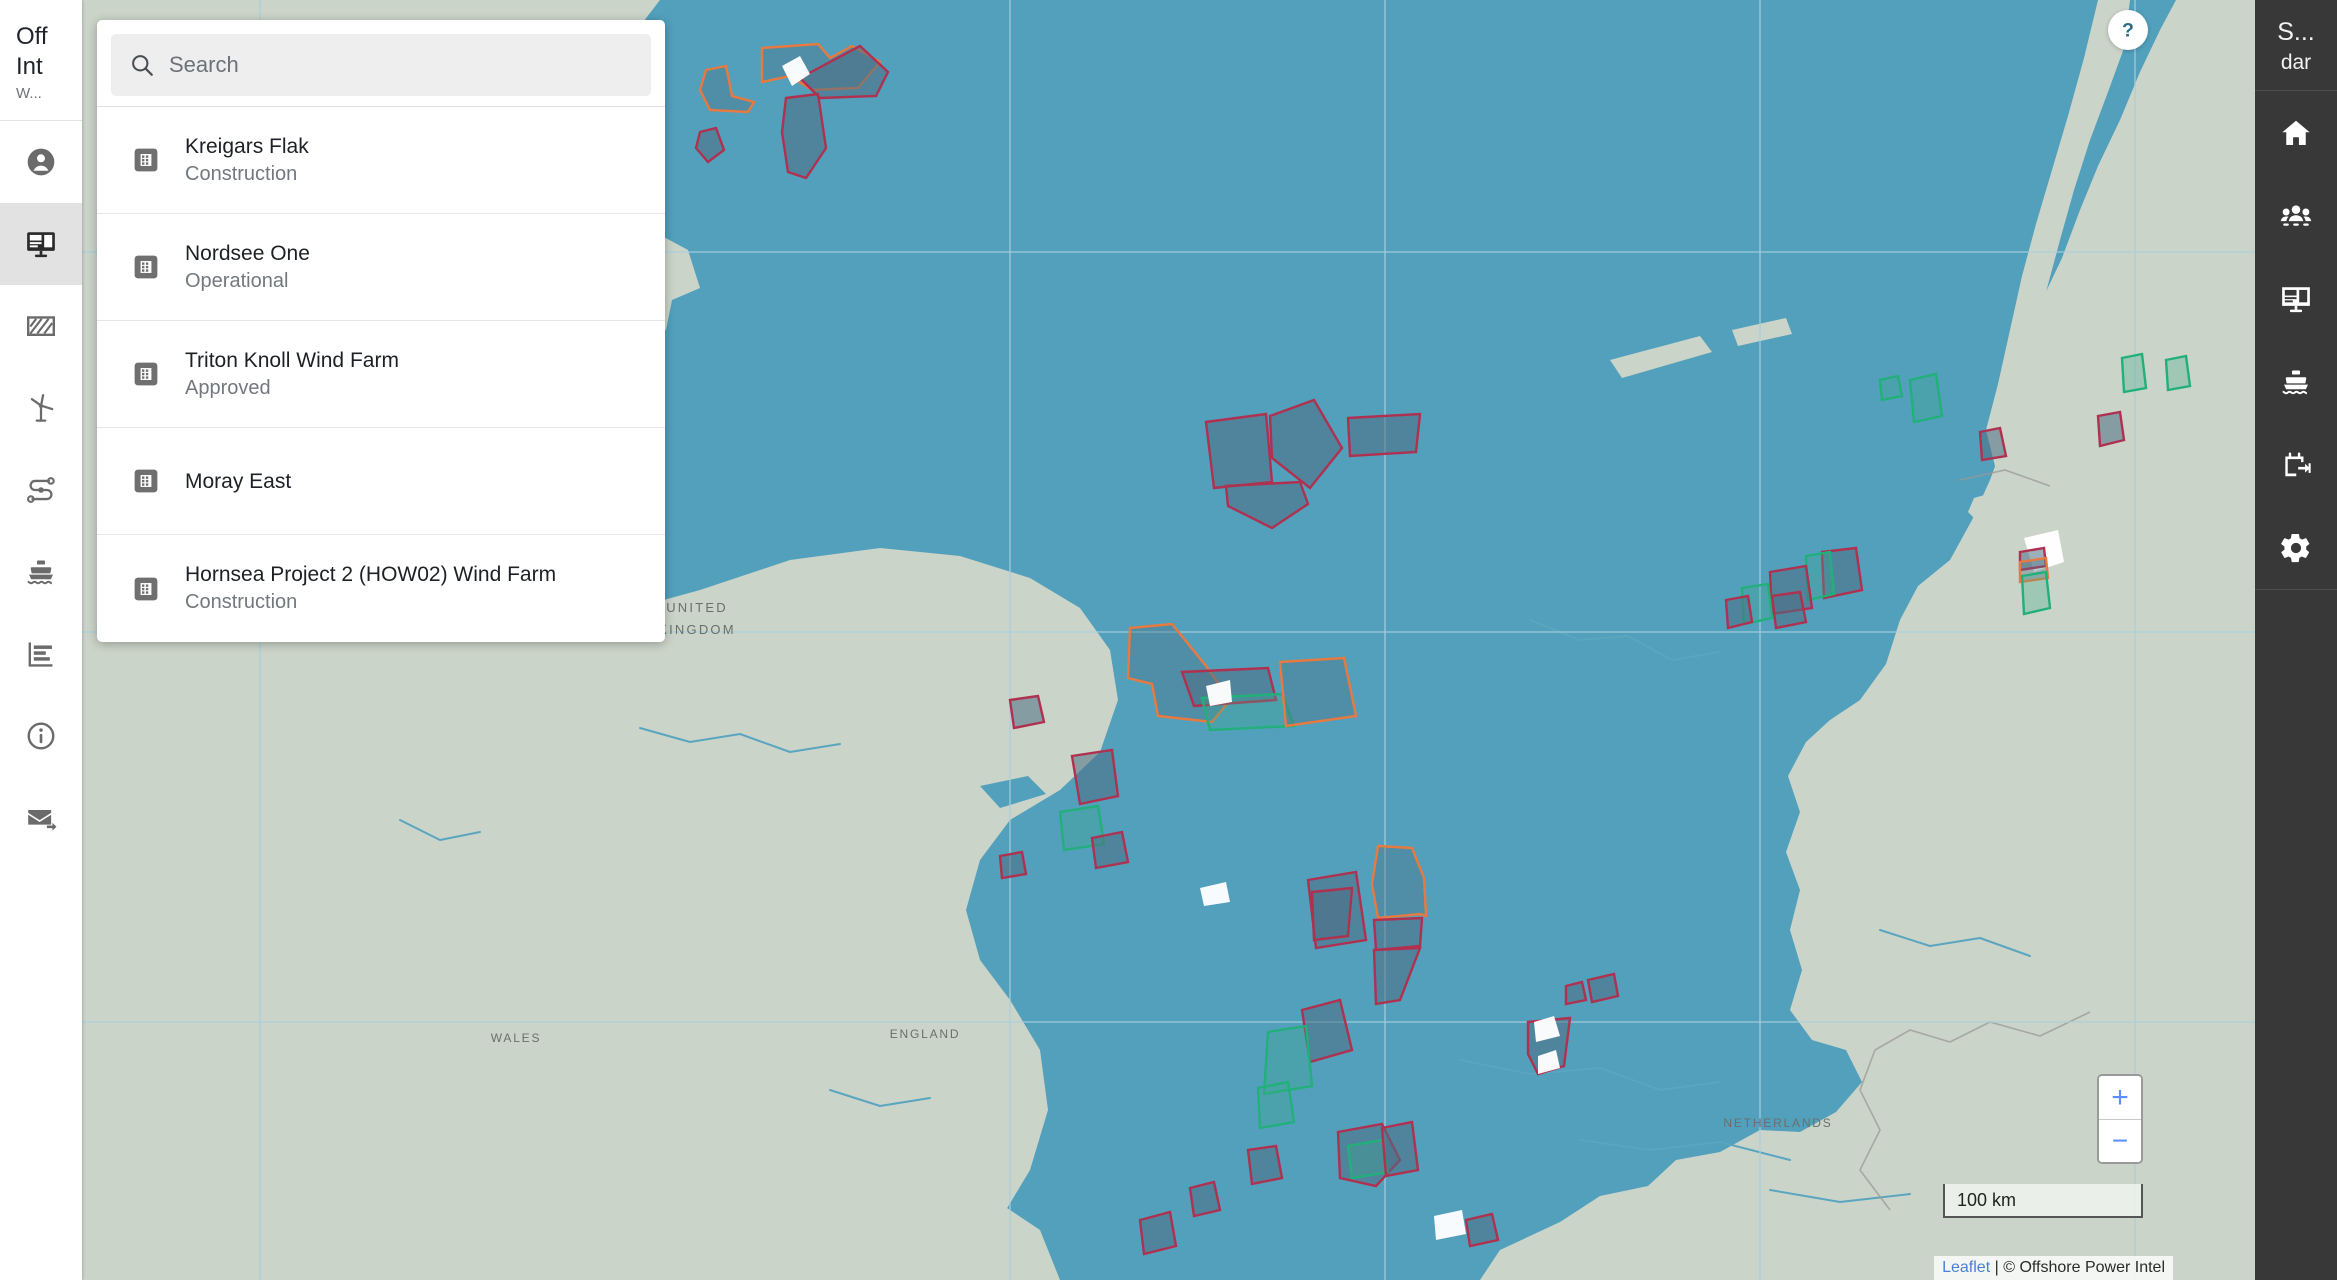 Image resolution: width=2337 pixels, height=1280 pixels. I want to click on sidebar-item-lease-areas, so click(41, 326).